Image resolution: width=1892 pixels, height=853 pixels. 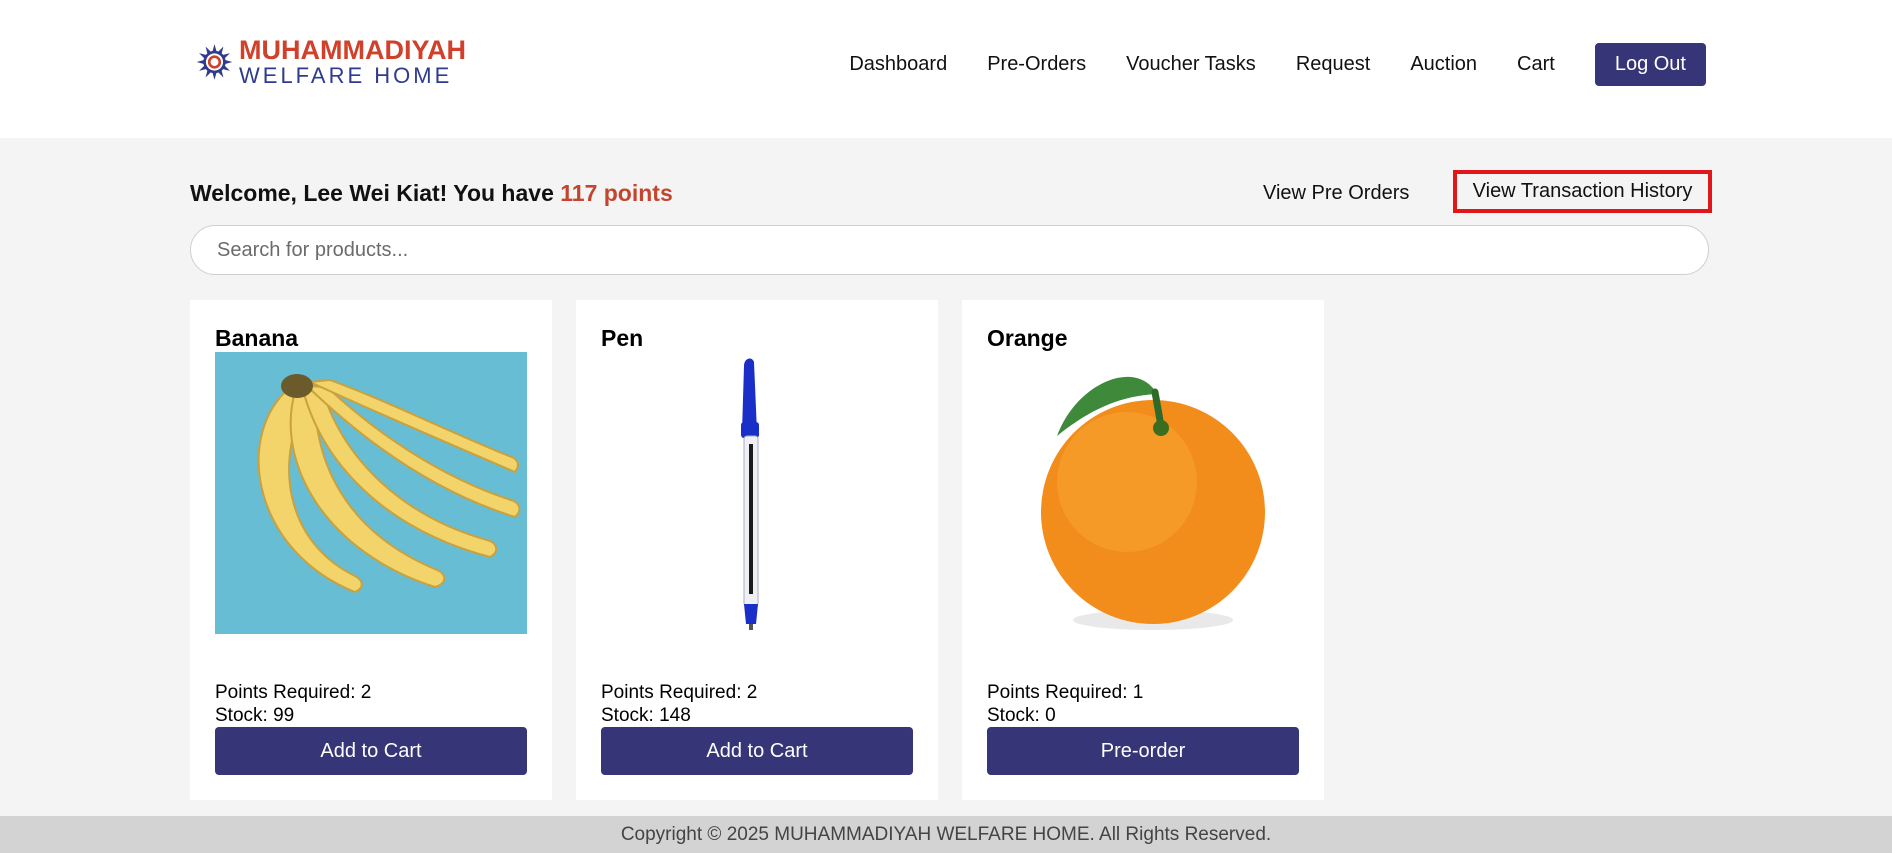 What do you see at coordinates (375, 193) in the screenshot?
I see `welcome-text: Welcome, Lee Wei Kiat! You have` at bounding box center [375, 193].